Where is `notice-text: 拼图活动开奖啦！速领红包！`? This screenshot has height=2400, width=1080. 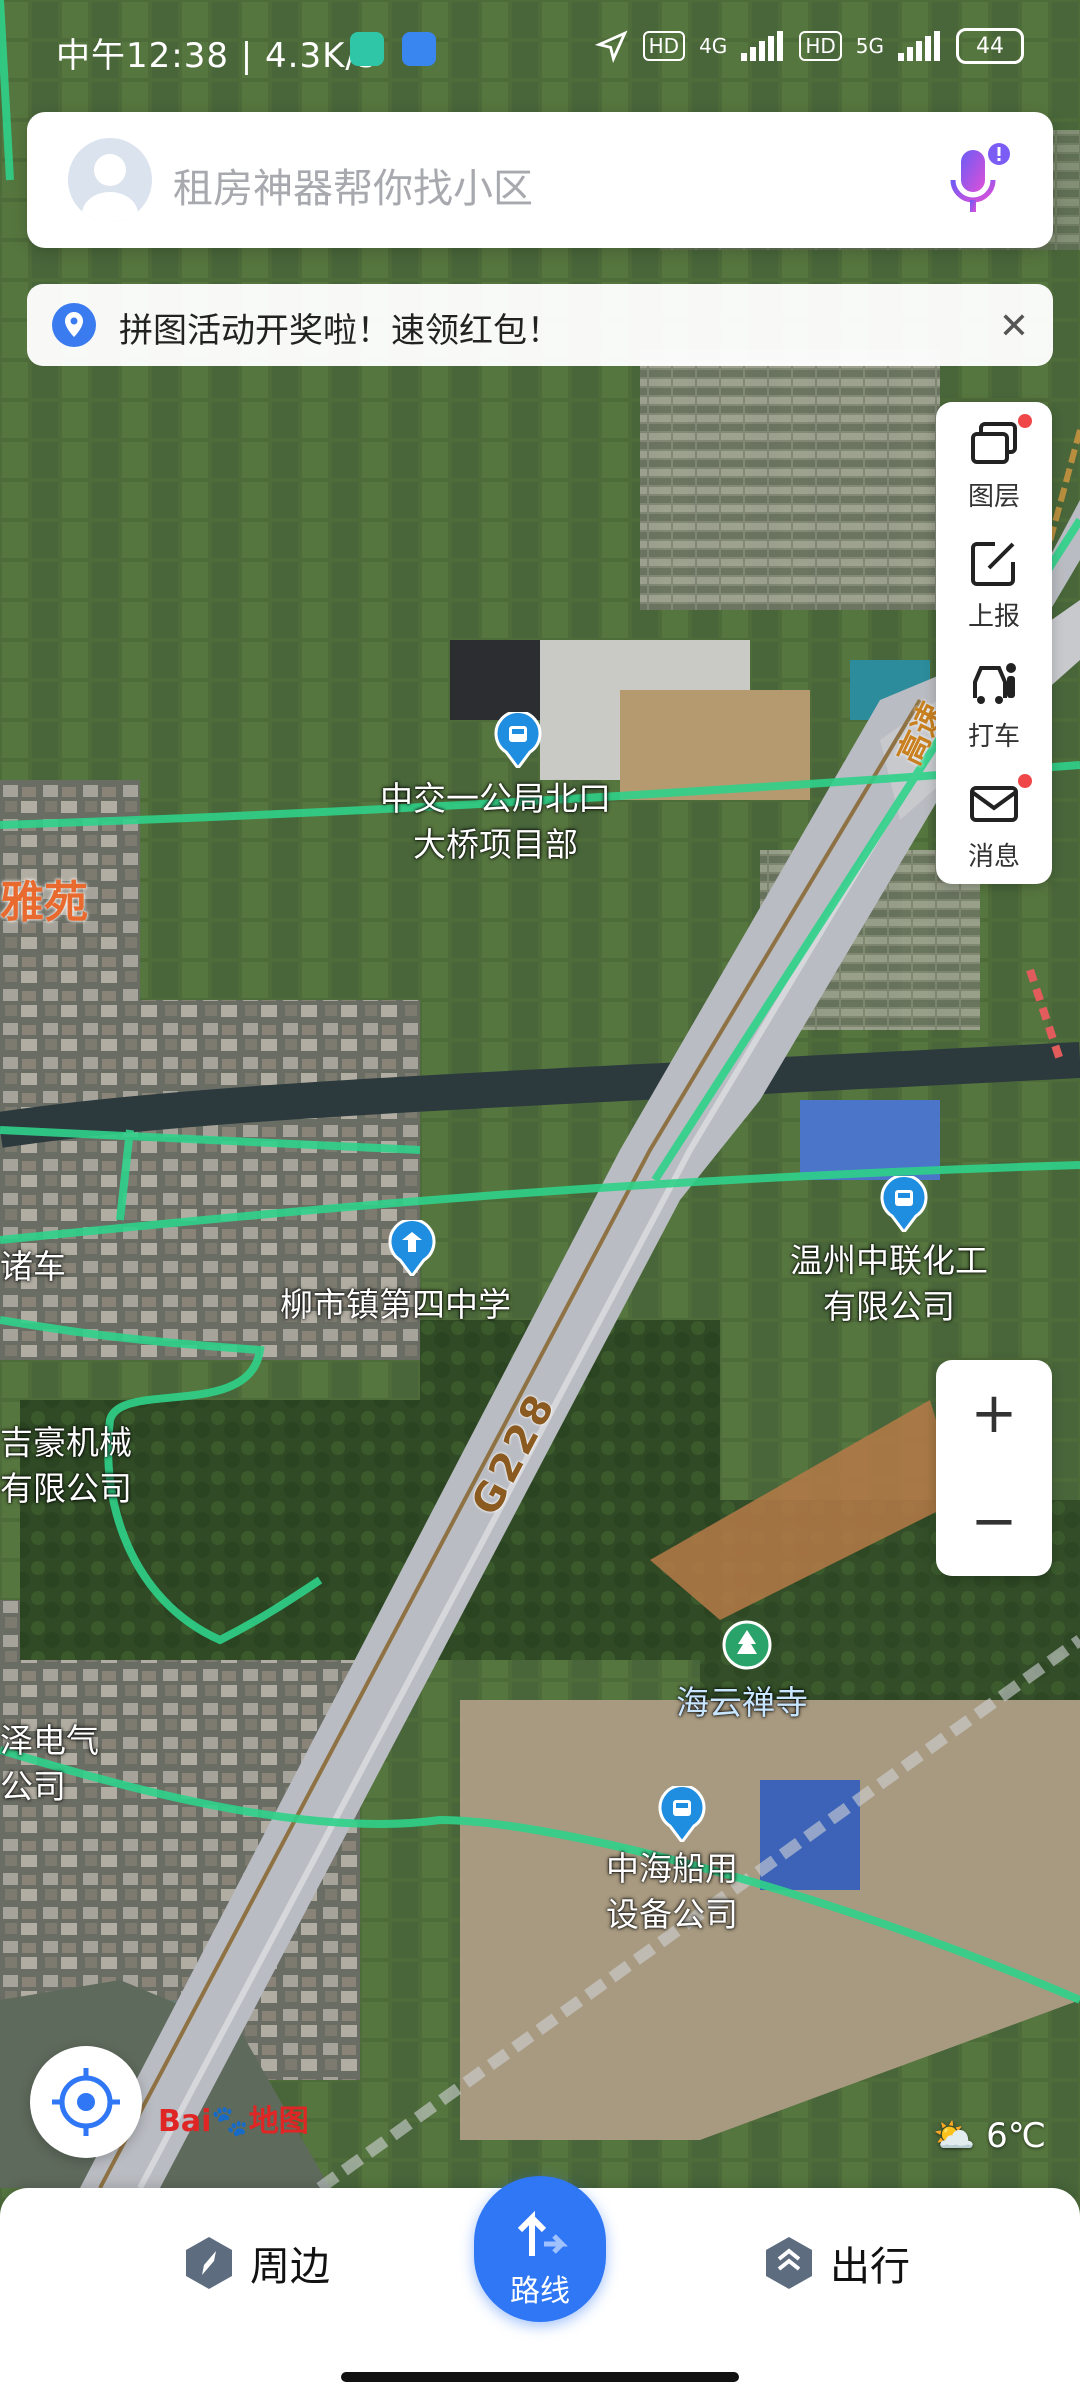
notice-text: 拼图活动开奖啦！速领红包！ is located at coordinates (340, 331).